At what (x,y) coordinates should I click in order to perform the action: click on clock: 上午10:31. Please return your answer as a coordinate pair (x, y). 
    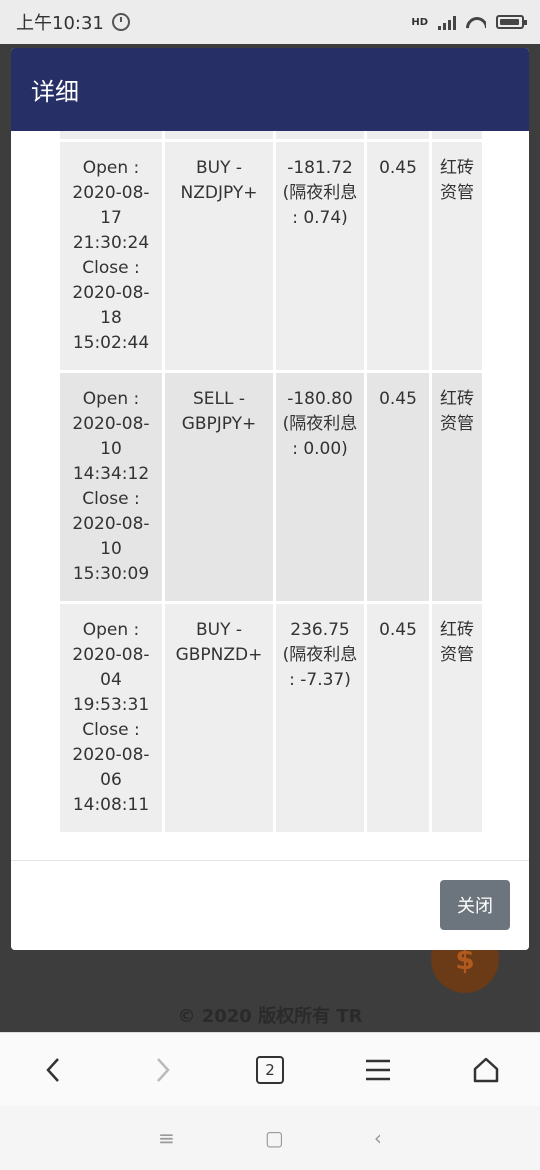
    Looking at the image, I should click on (60, 23).